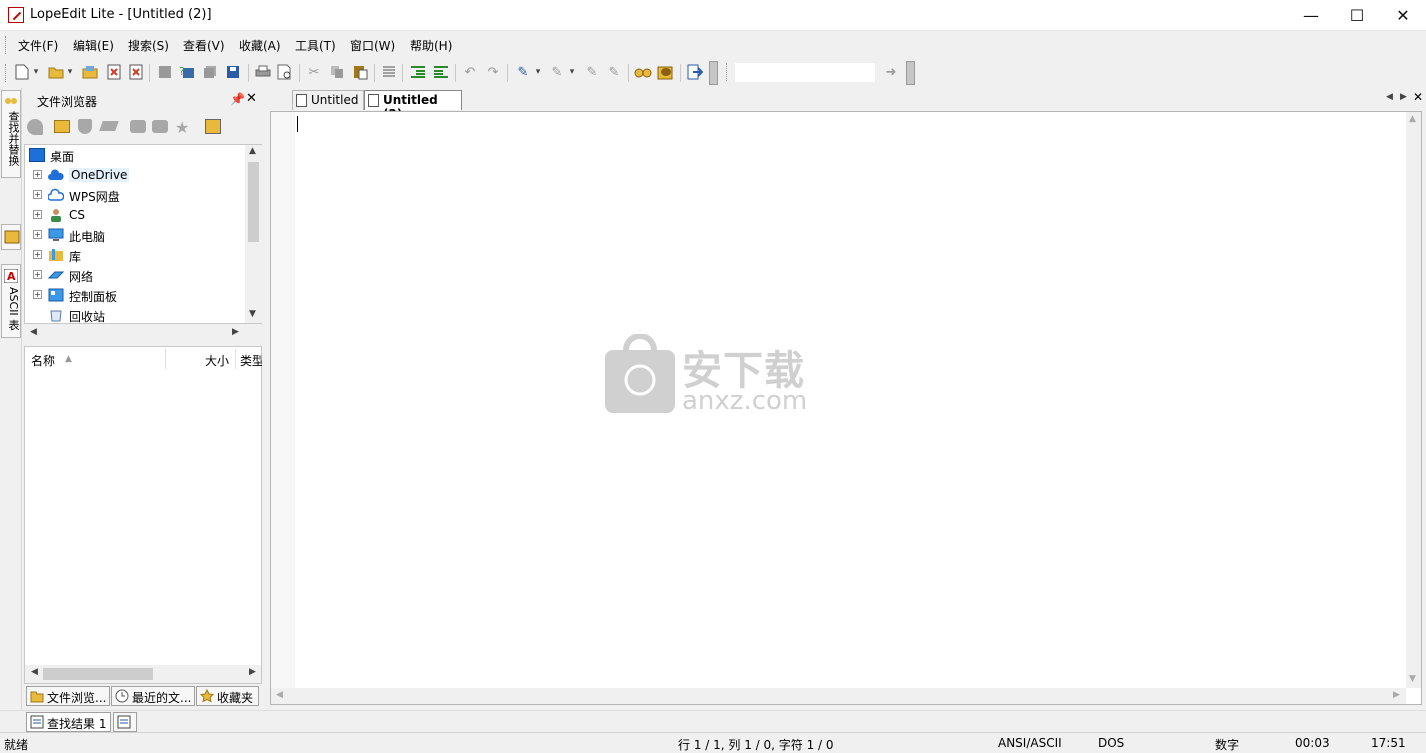  Describe the element at coordinates (263, 72) in the screenshot. I see `print-icon` at that location.